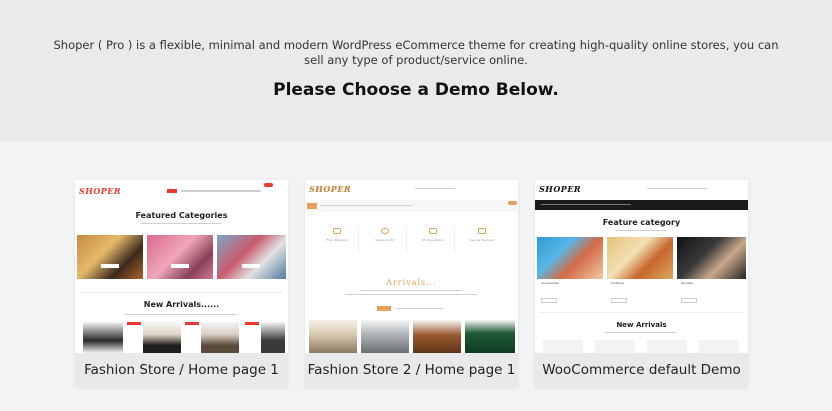  I want to click on preview-feature: Support 24/7, so click(385, 239).